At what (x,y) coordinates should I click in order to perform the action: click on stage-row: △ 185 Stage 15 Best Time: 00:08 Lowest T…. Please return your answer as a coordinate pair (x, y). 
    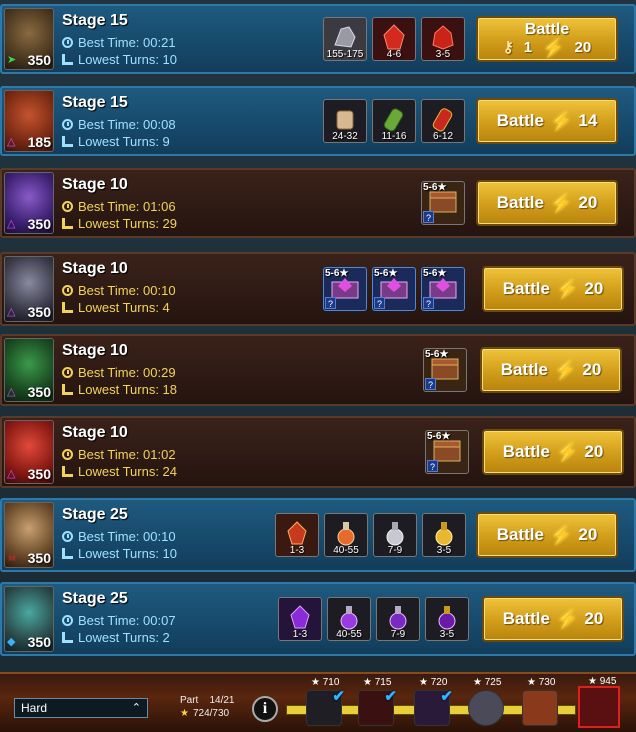
    Looking at the image, I should click on (318, 121).